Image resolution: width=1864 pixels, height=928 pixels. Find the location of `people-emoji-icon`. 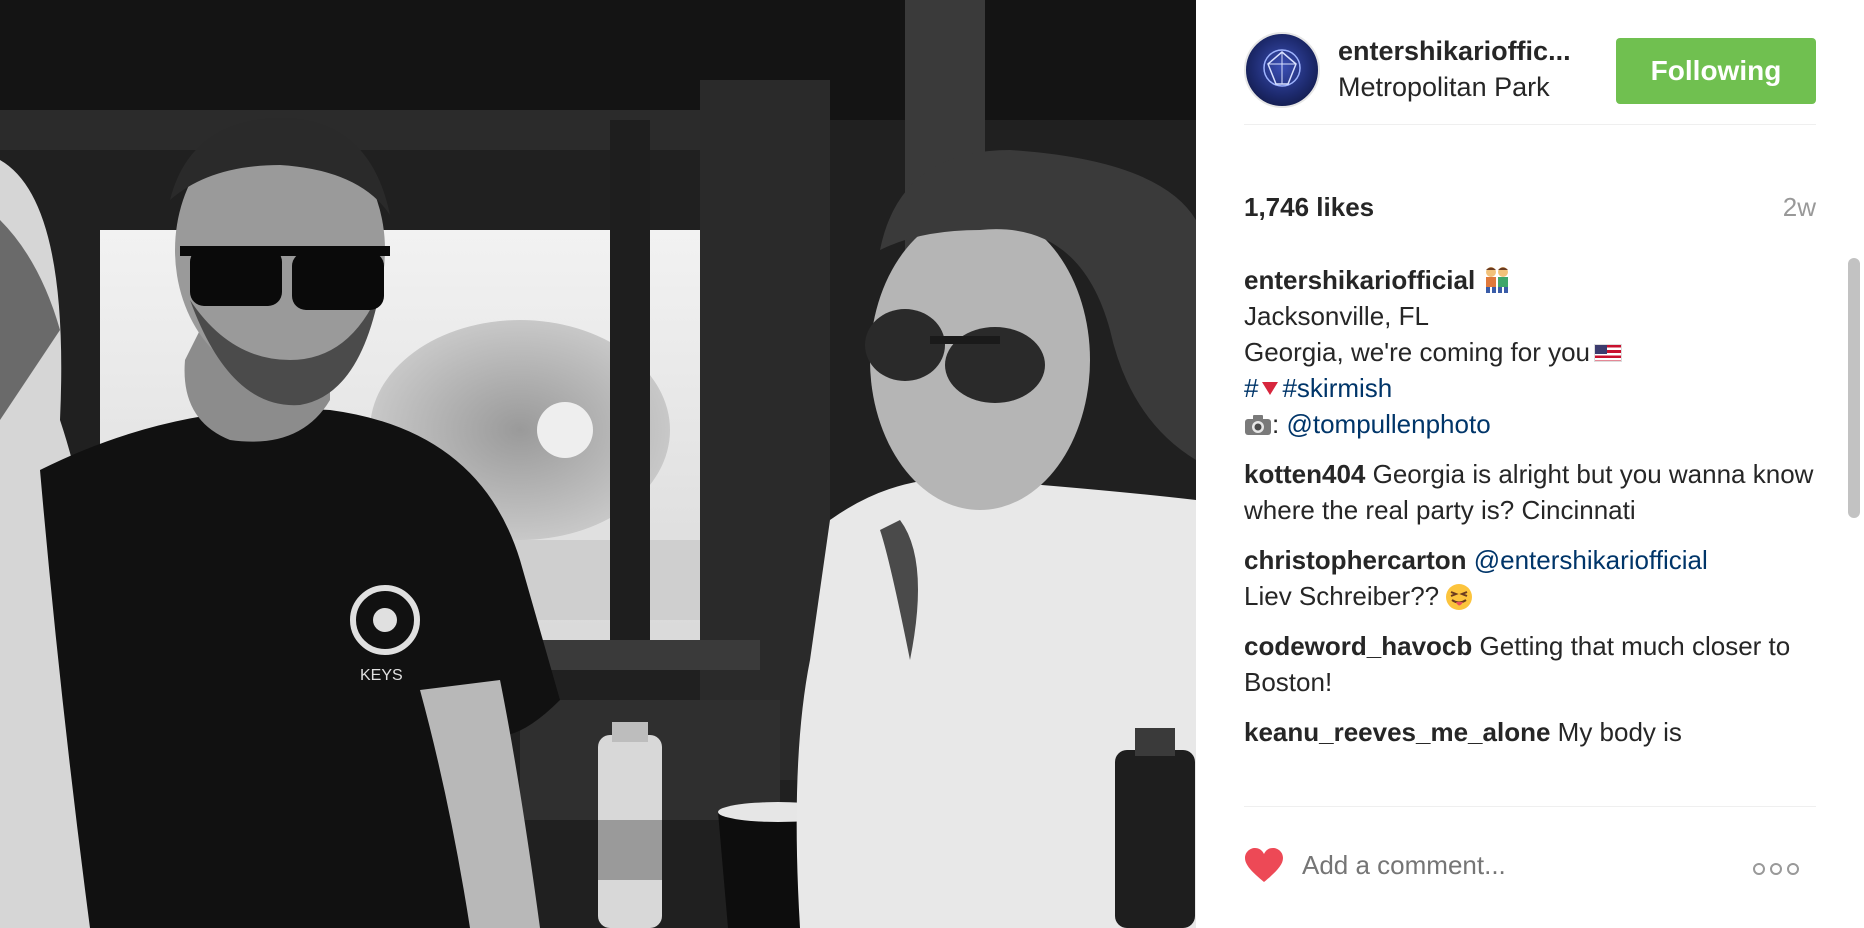

people-emoji-icon is located at coordinates (1497, 280).